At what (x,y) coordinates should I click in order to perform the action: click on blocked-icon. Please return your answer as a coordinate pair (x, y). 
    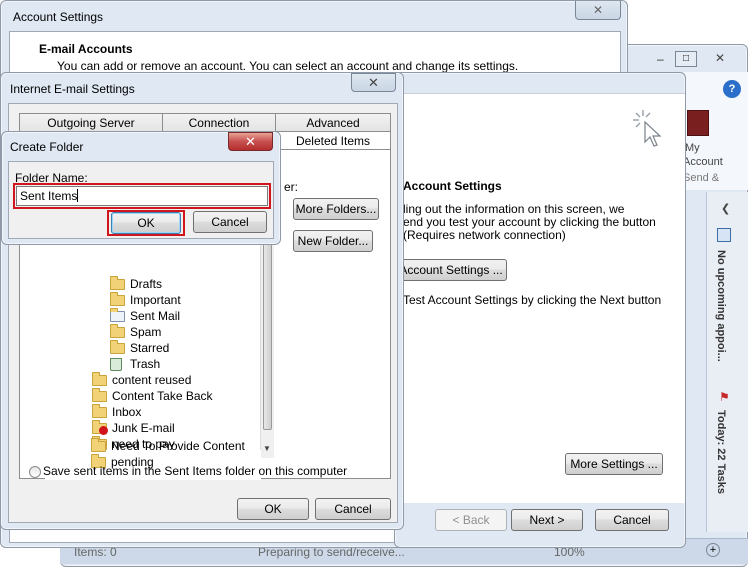
    Looking at the image, I should click on (103, 430).